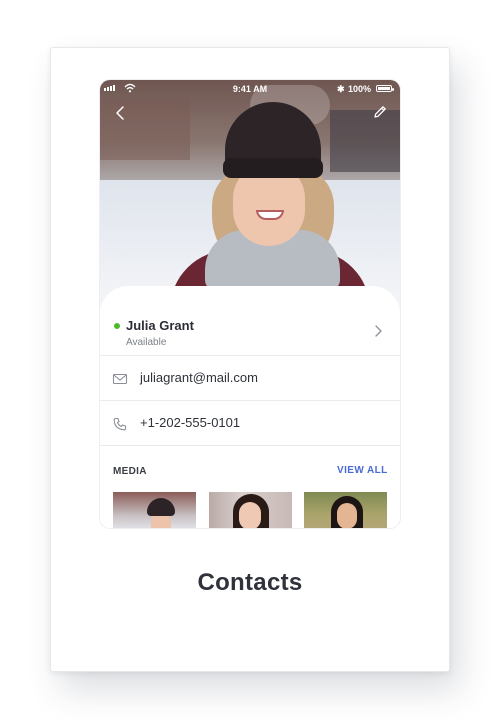 The height and width of the screenshot is (720, 500). Describe the element at coordinates (341, 89) in the screenshot. I see `bluetooth-icon: ✱` at that location.